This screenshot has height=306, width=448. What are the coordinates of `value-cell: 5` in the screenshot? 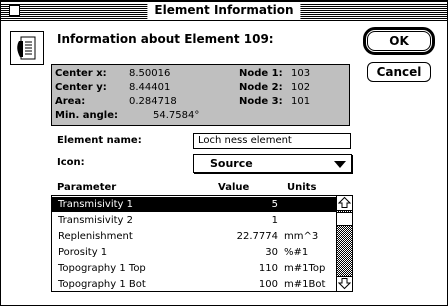 It's located at (274, 204).